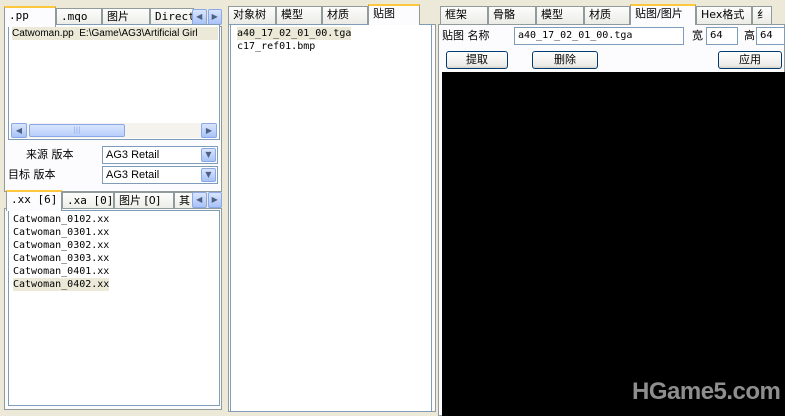  I want to click on scrollbar-thumb: |||, so click(77, 130).